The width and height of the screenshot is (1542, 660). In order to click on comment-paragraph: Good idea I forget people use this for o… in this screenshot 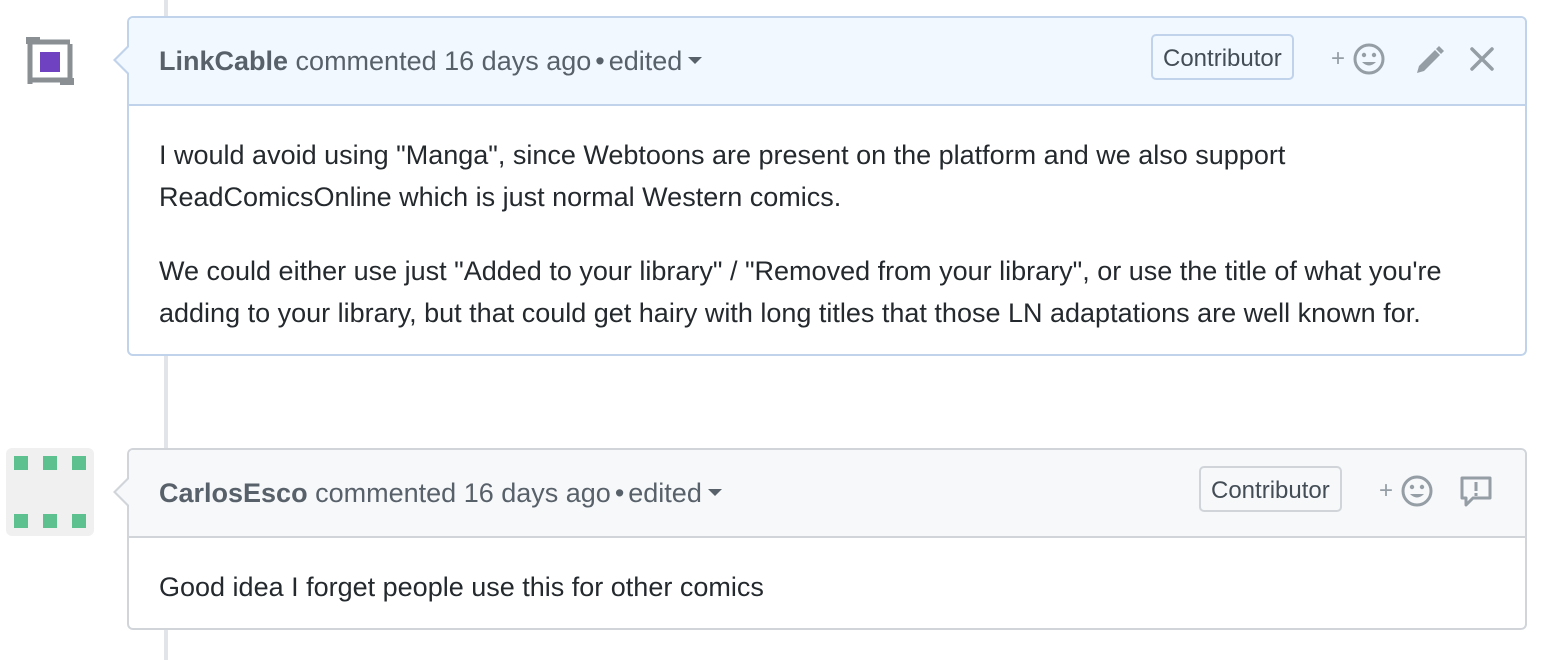, I will do `click(461, 587)`.